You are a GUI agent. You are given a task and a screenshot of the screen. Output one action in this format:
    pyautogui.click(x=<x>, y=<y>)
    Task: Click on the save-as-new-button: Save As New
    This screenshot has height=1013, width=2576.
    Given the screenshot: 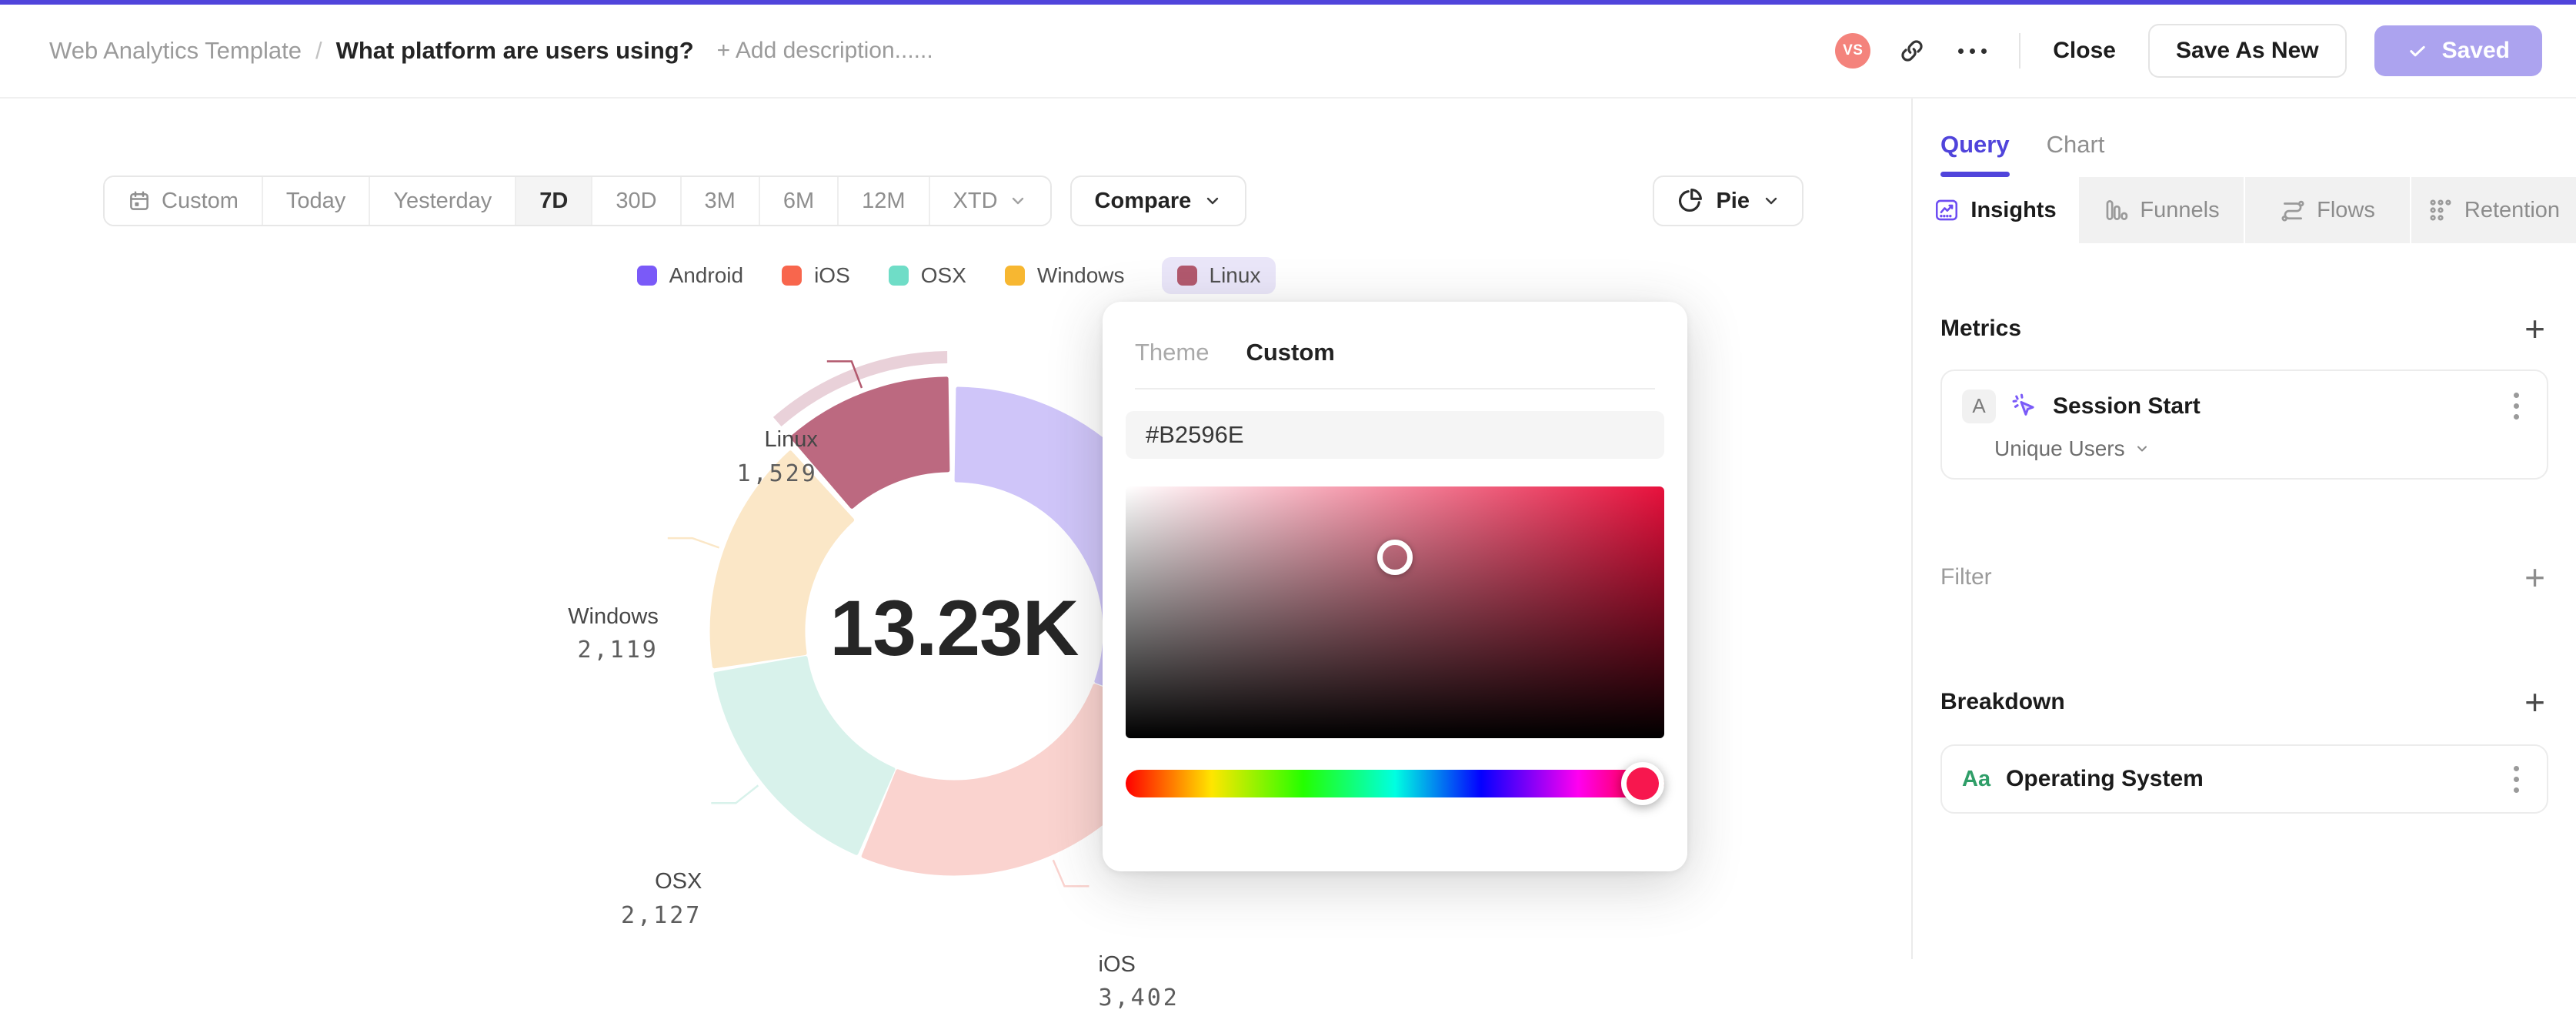 What is the action you would take?
    pyautogui.click(x=2247, y=51)
    